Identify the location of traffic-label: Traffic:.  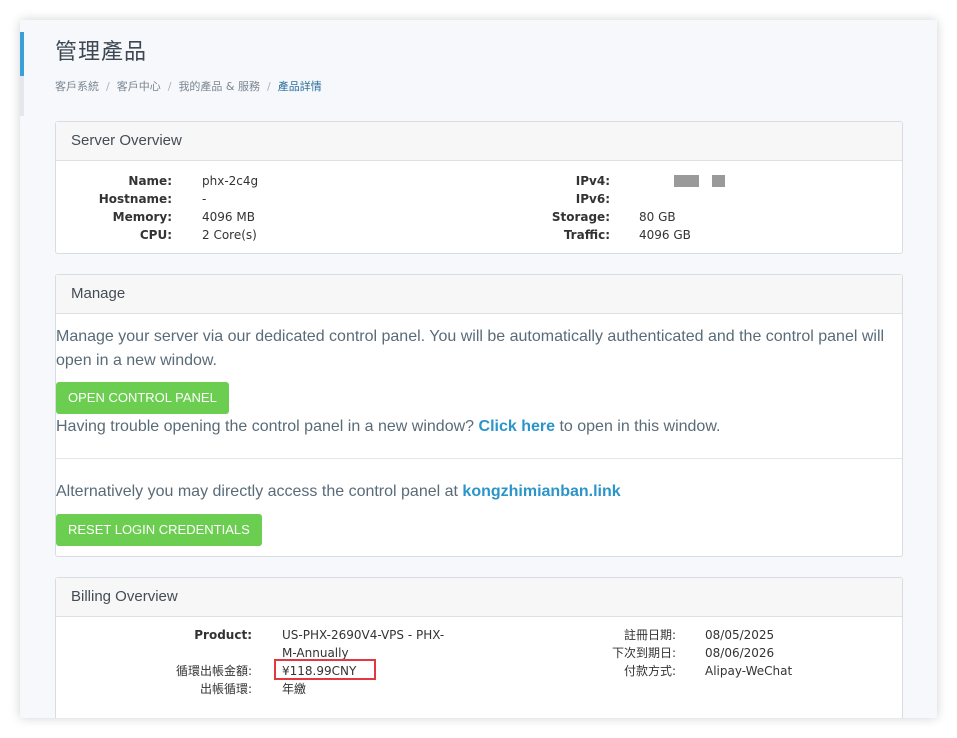
(586, 235).